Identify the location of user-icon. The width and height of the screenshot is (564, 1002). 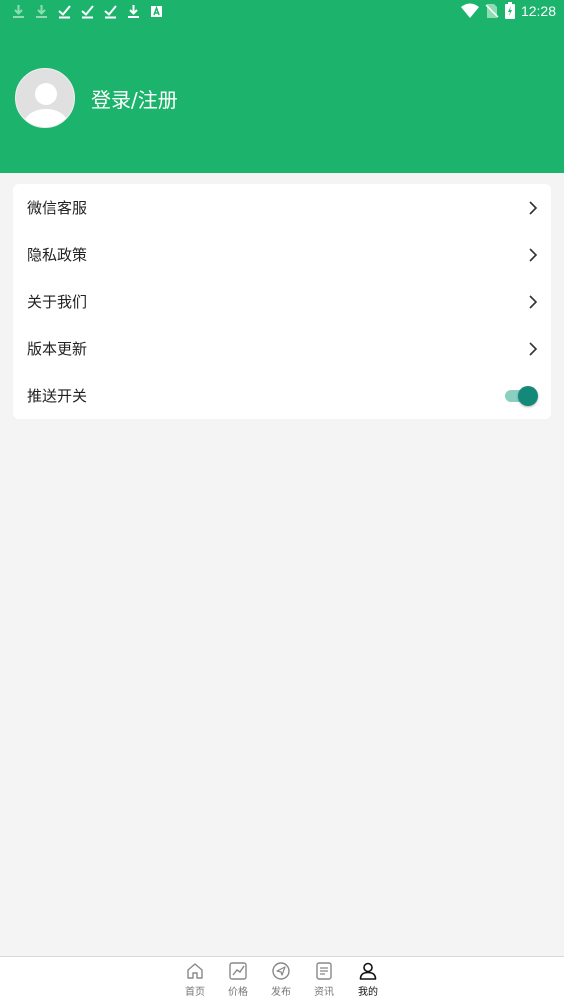
(368, 971).